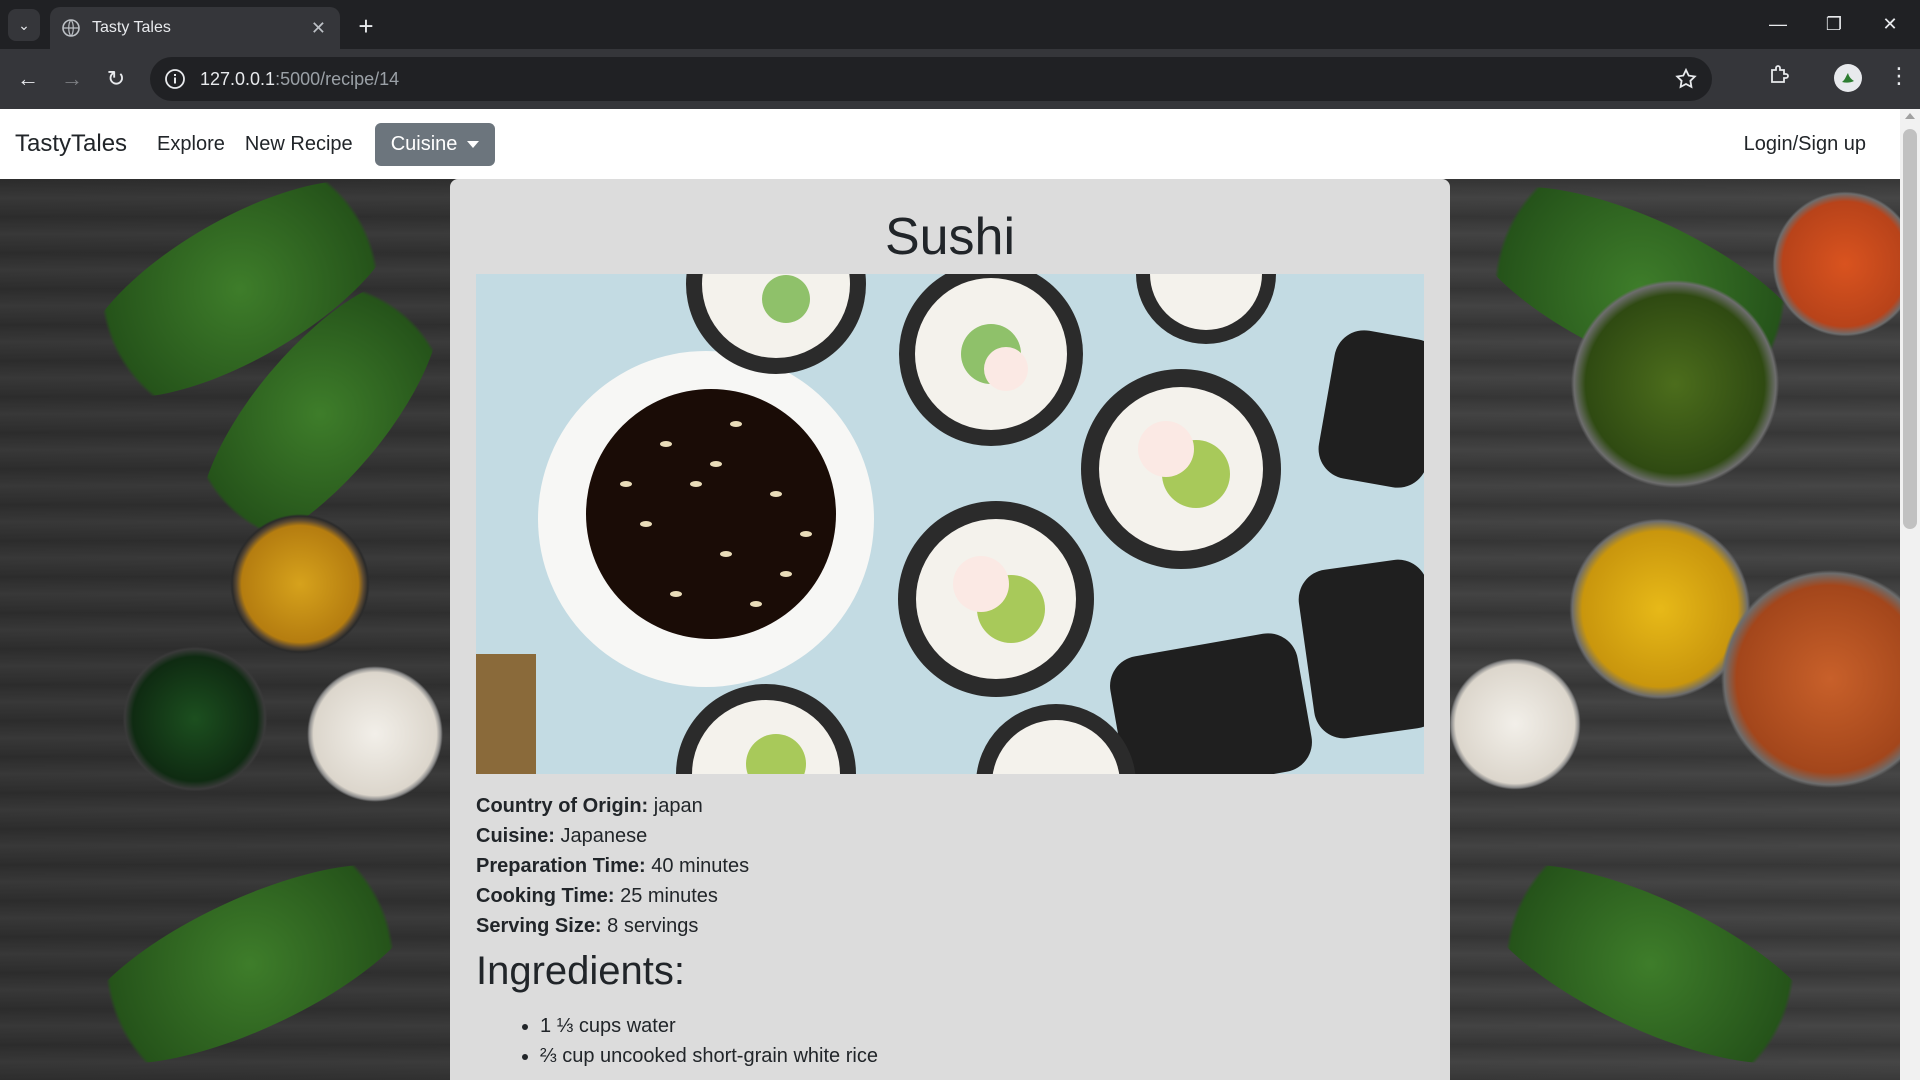 This screenshot has width=1920, height=1080. Describe the element at coordinates (175, 79) in the screenshot. I see `info-icon` at that location.